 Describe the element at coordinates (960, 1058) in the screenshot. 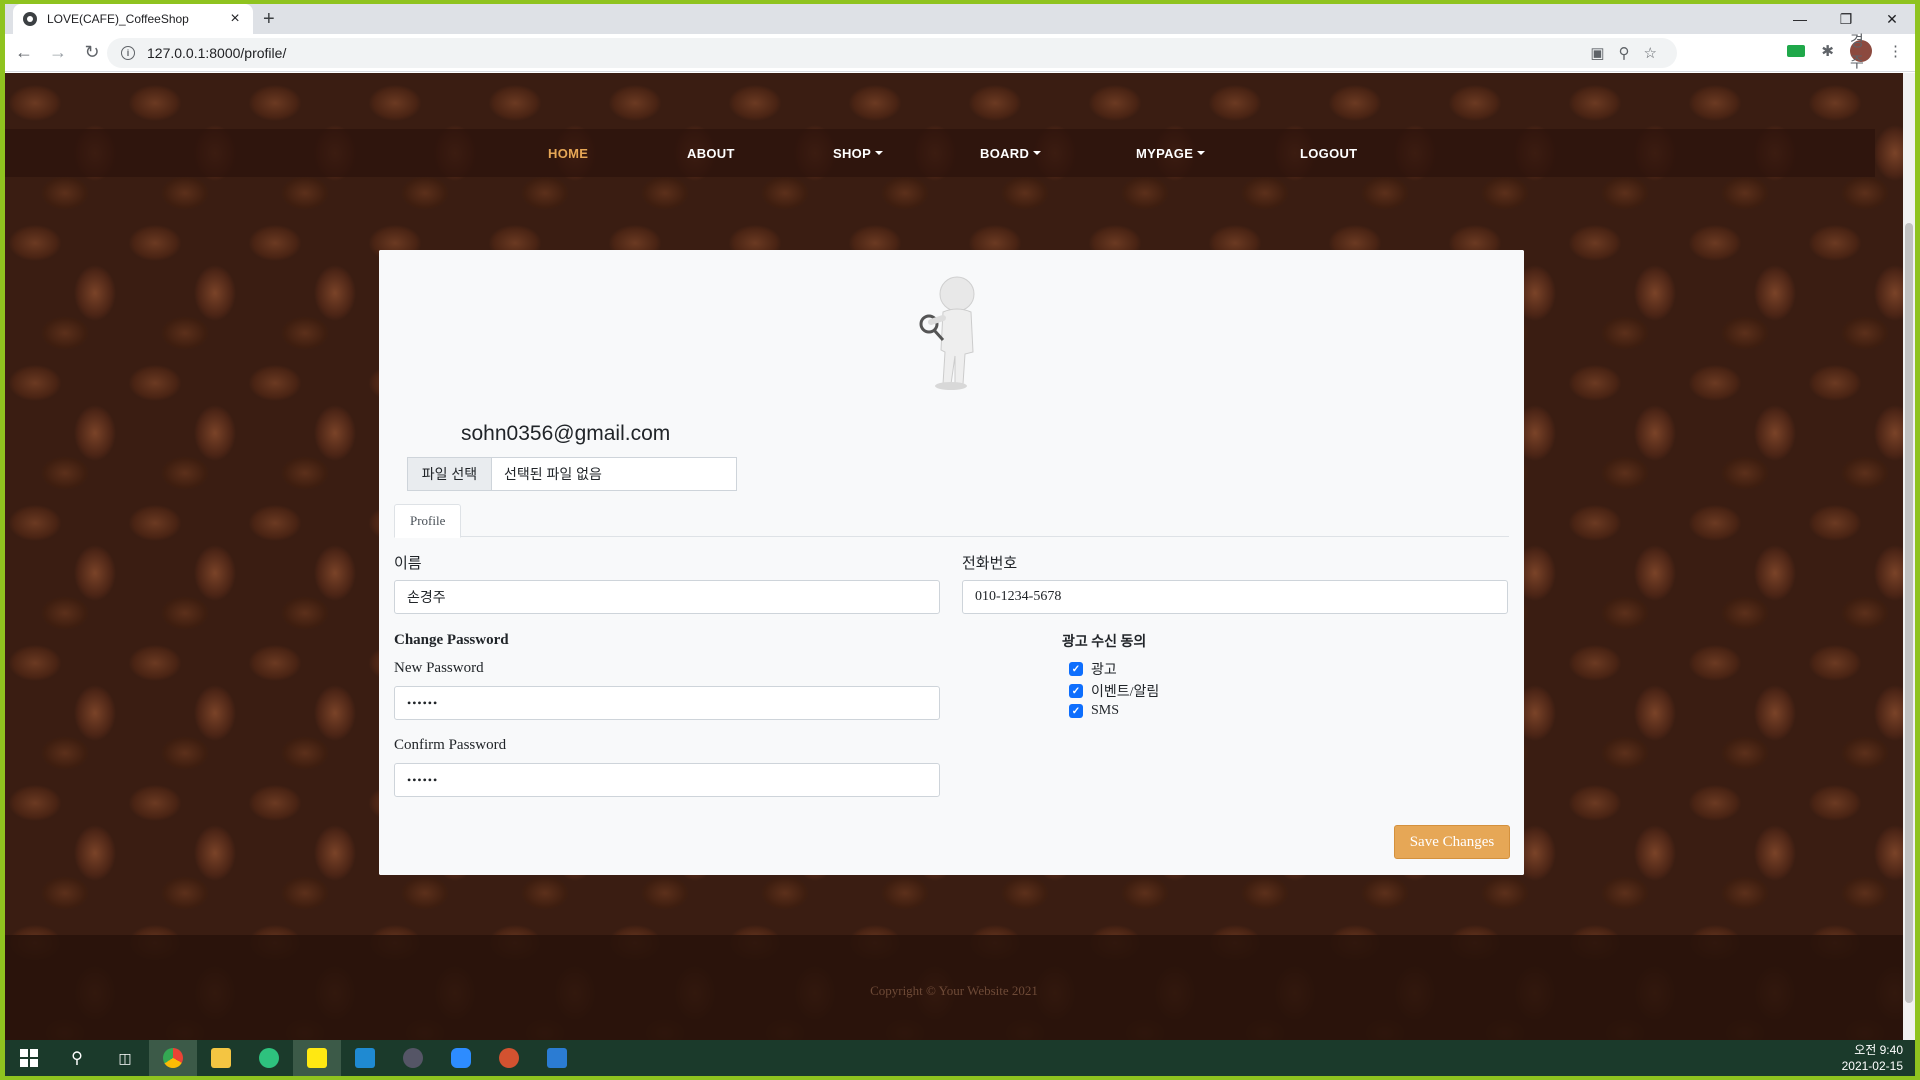

I see `taskbar: ⚲ ◫ 오전 9:40 2021-02-15` at that location.